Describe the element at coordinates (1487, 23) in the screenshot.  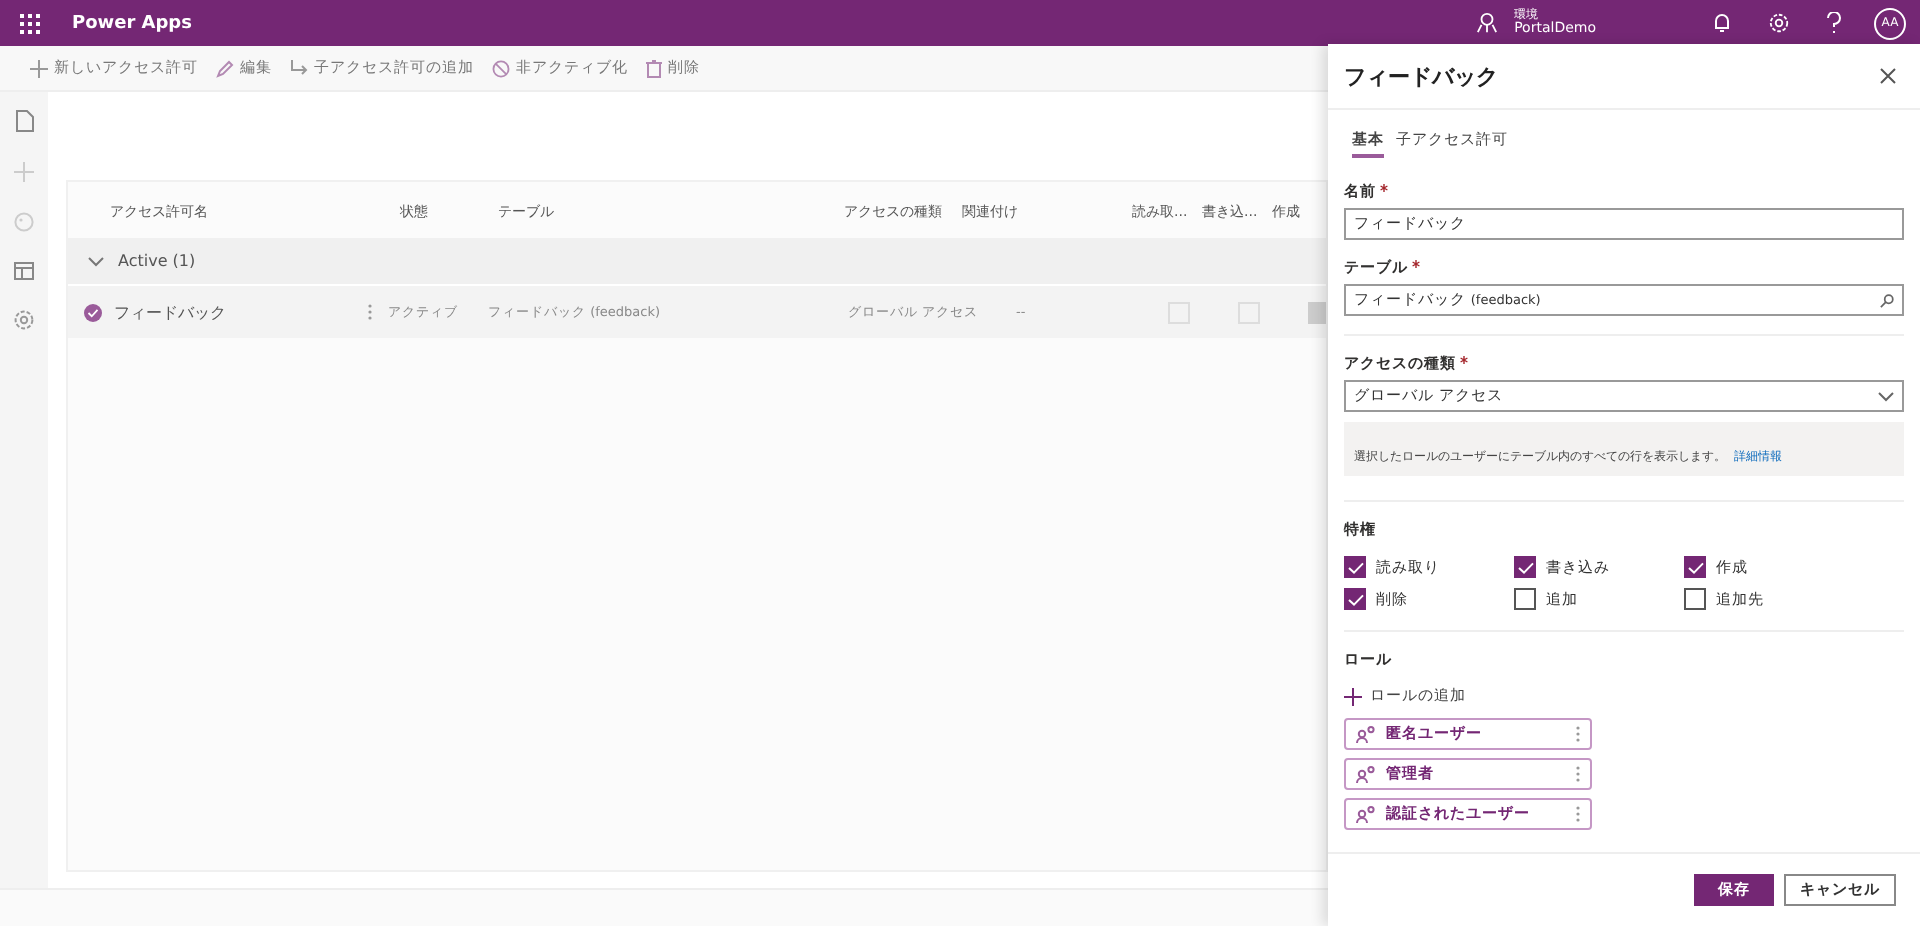
I see `environment-icon` at that location.